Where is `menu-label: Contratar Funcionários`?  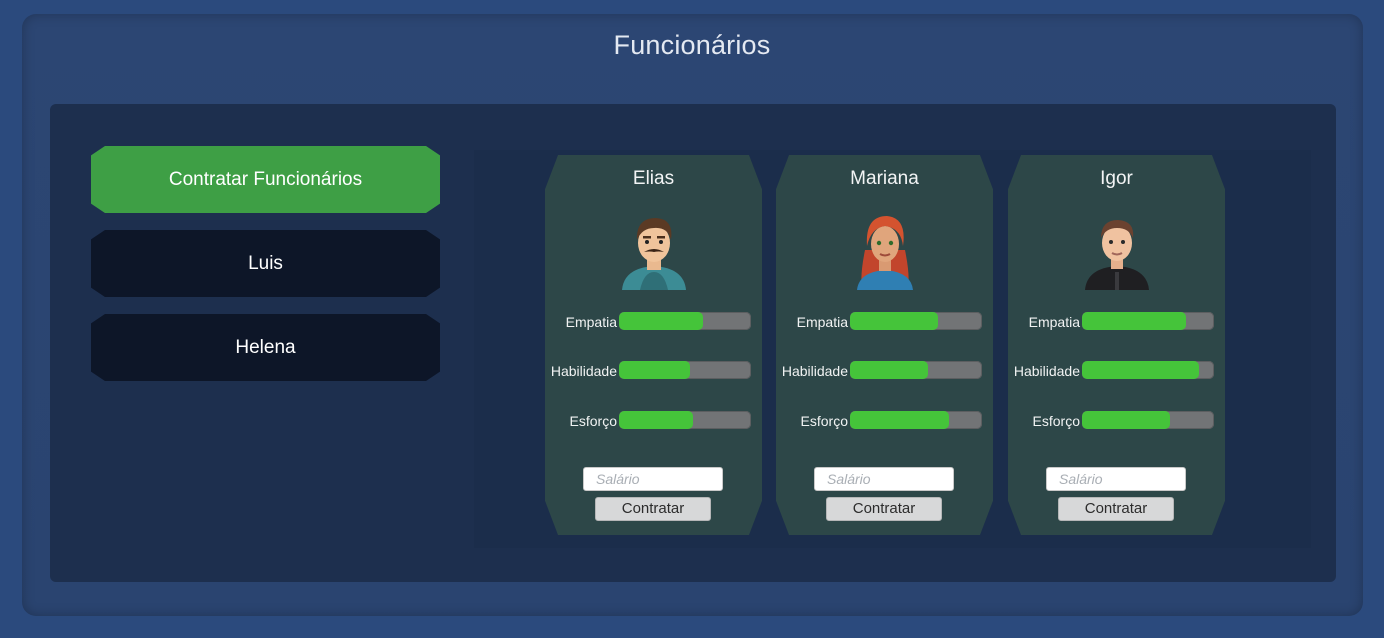 menu-label: Contratar Funcionários is located at coordinates (265, 179).